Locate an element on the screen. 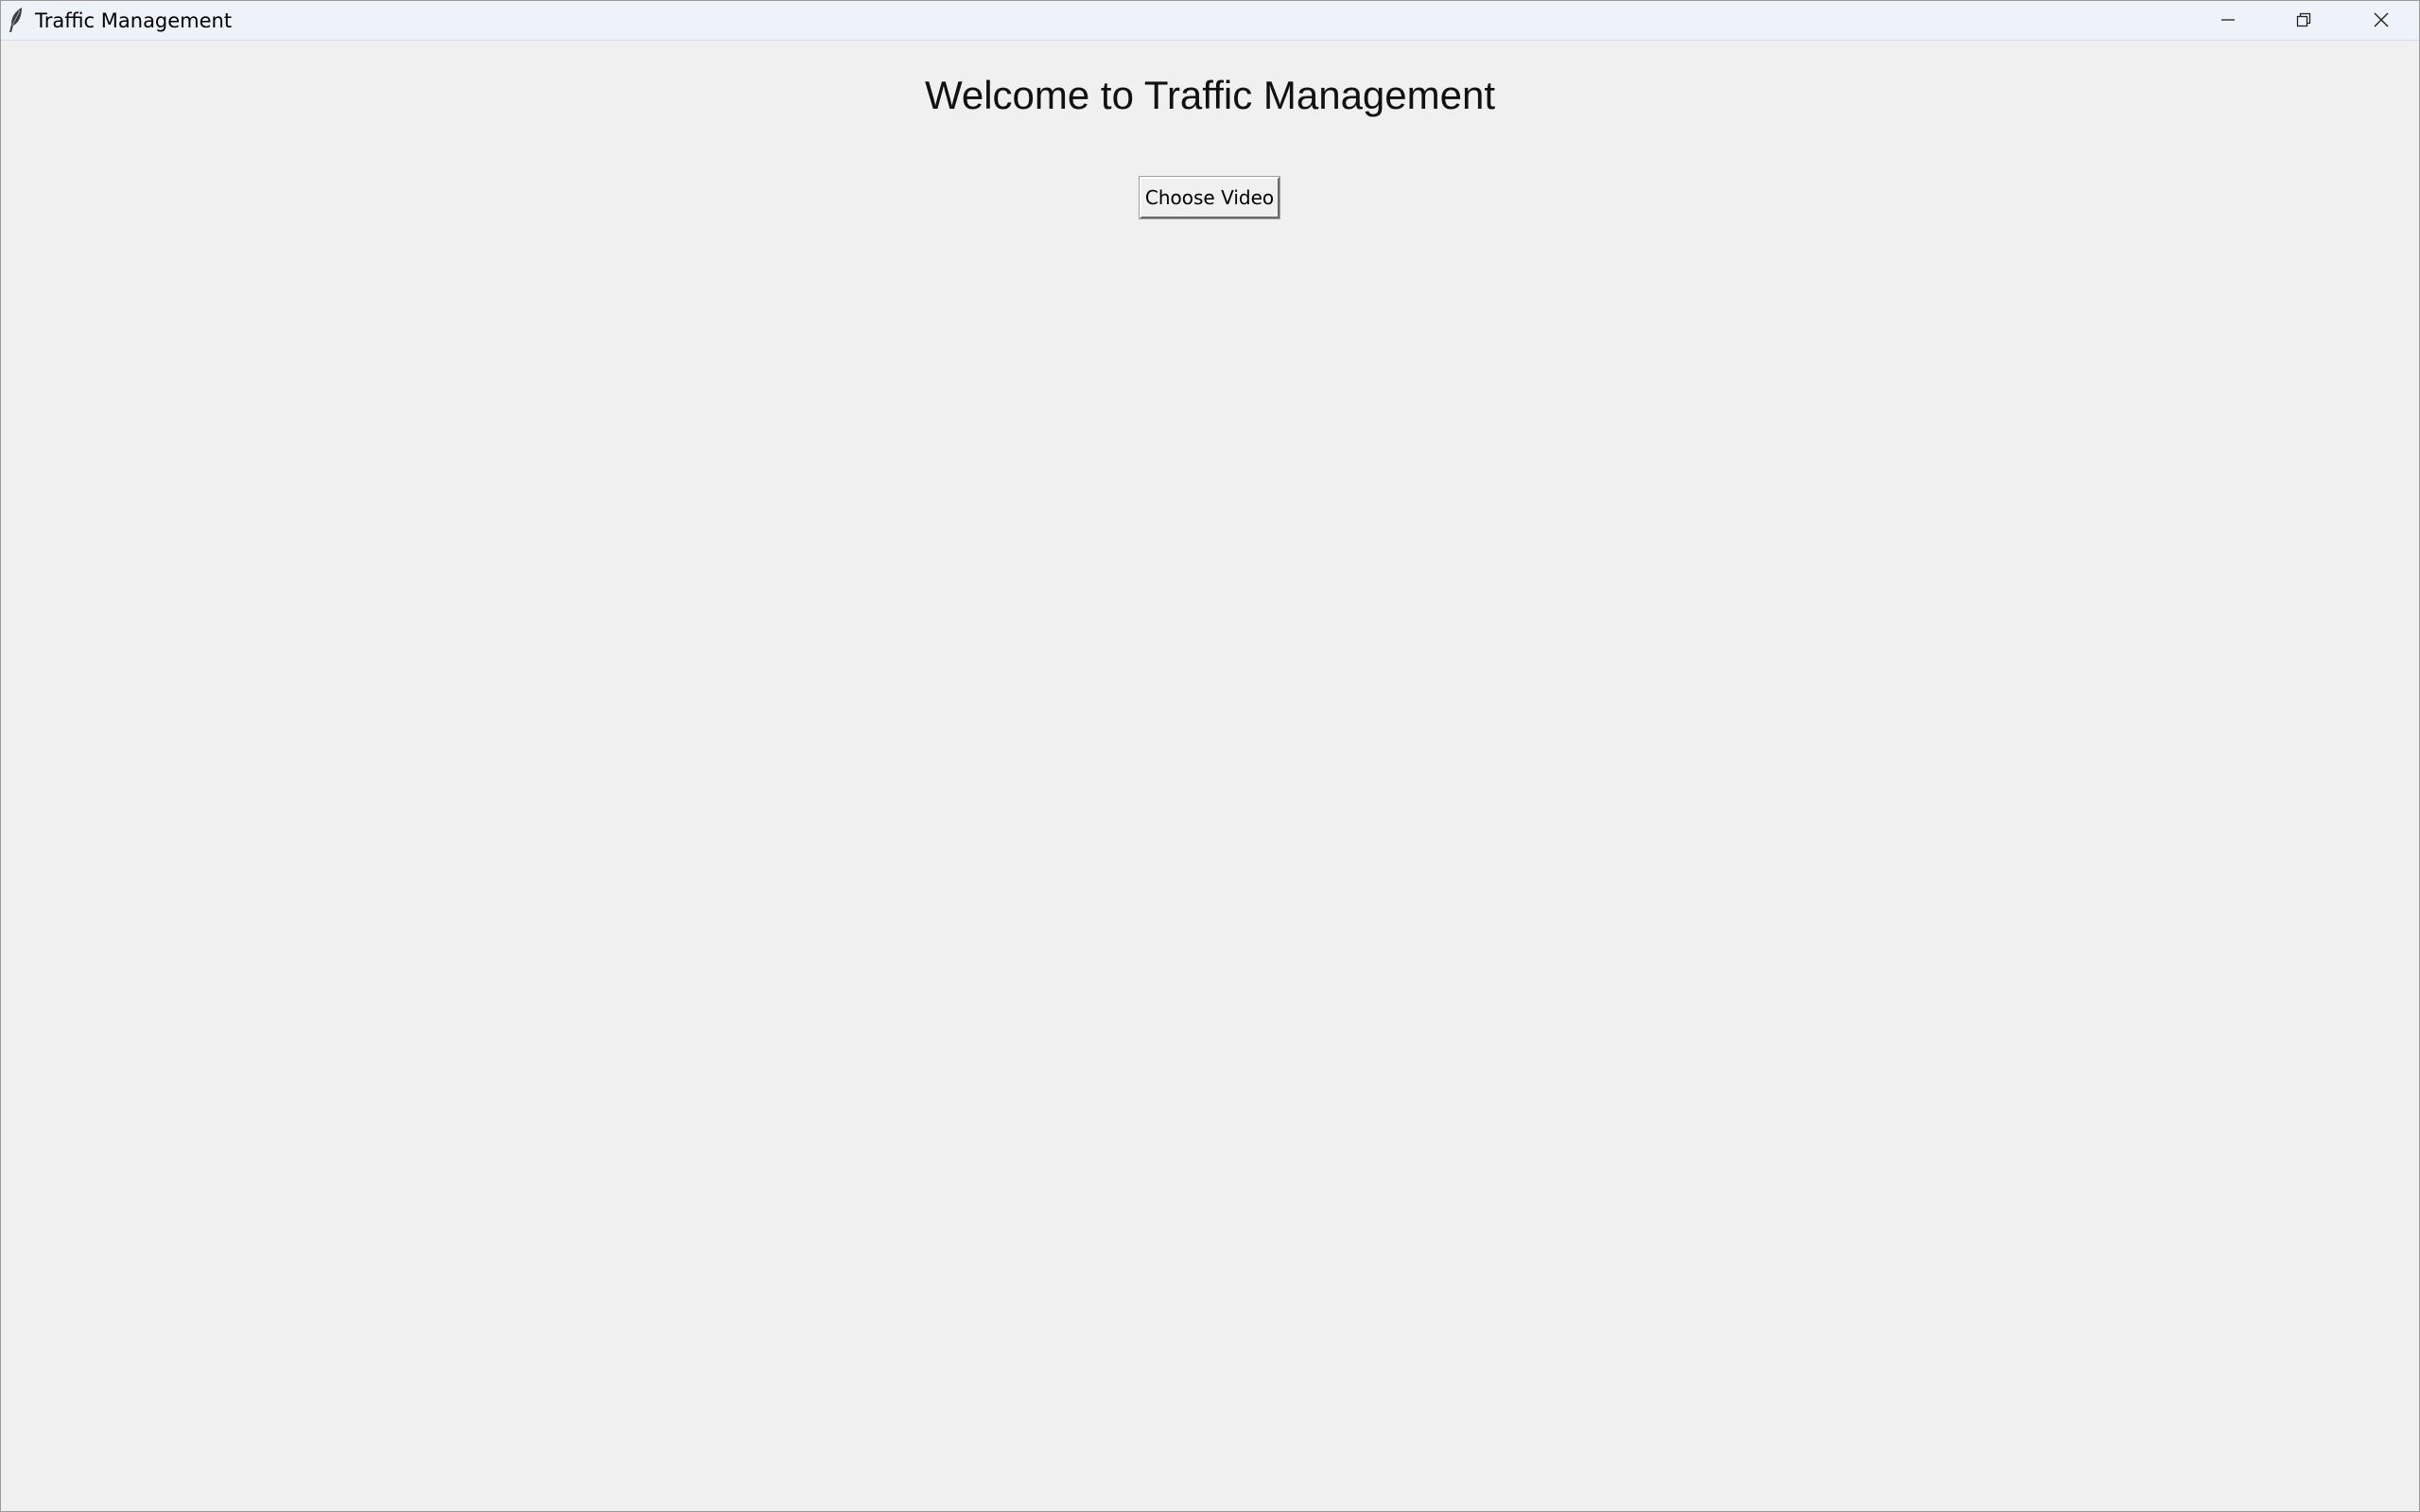 The image size is (2420, 1512). close-button is located at coordinates (2381, 20).